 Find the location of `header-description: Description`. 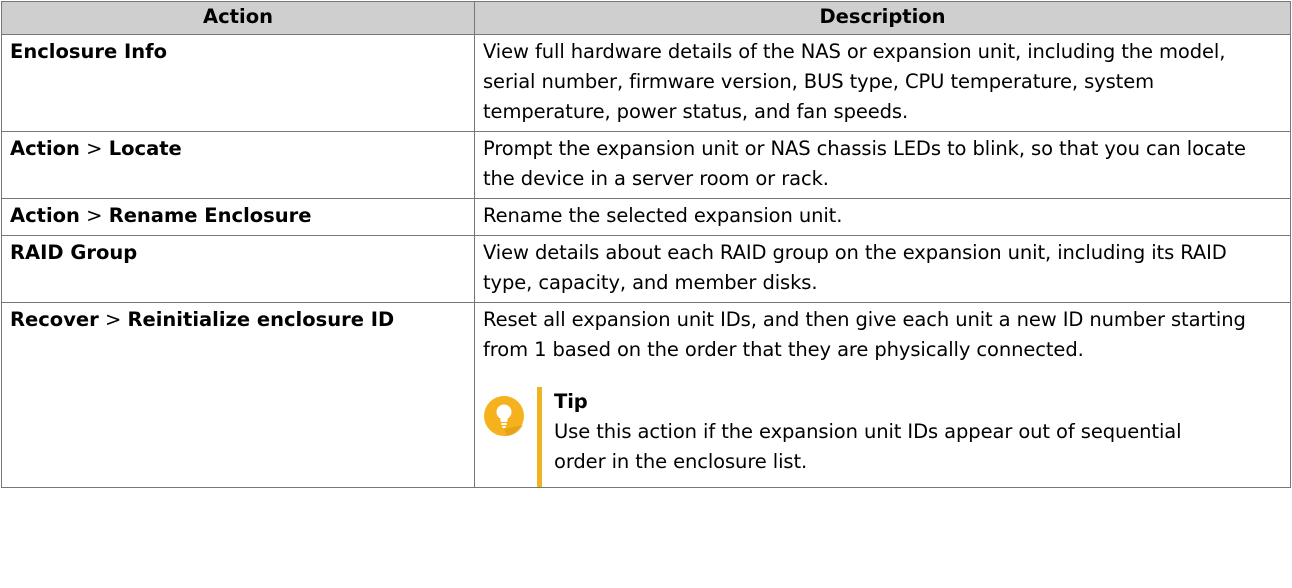

header-description: Description is located at coordinates (882, 18).